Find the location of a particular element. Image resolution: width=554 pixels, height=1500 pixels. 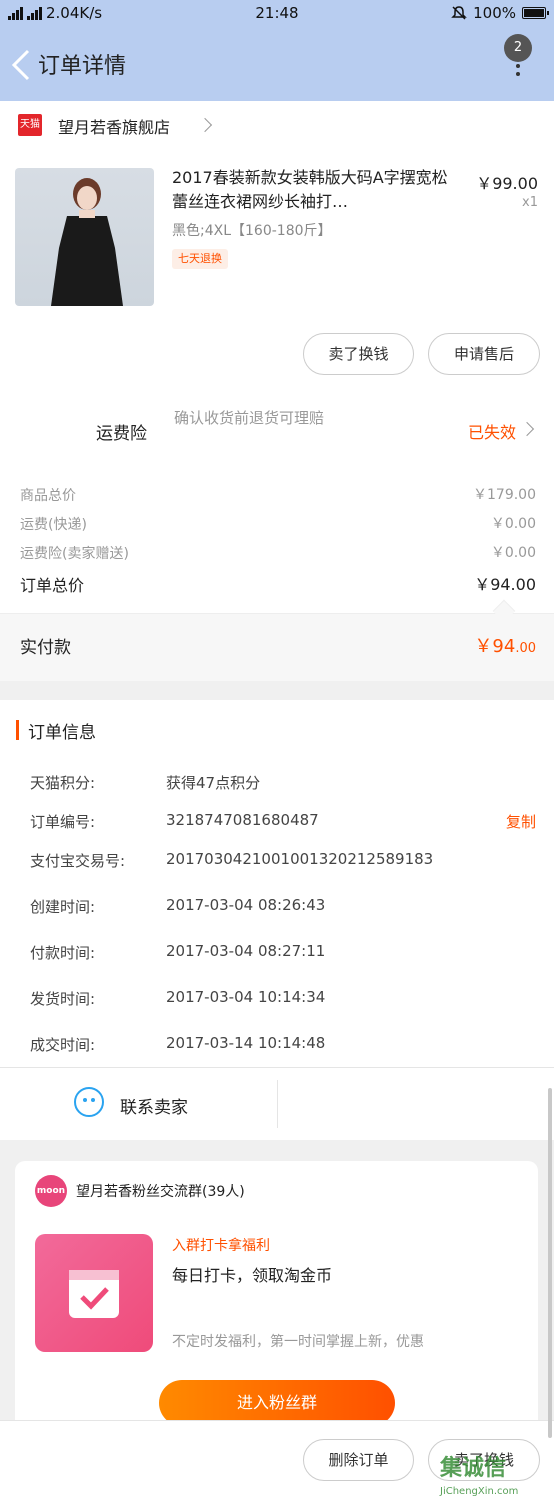

info-label: 发货时间: is located at coordinates (63, 999).